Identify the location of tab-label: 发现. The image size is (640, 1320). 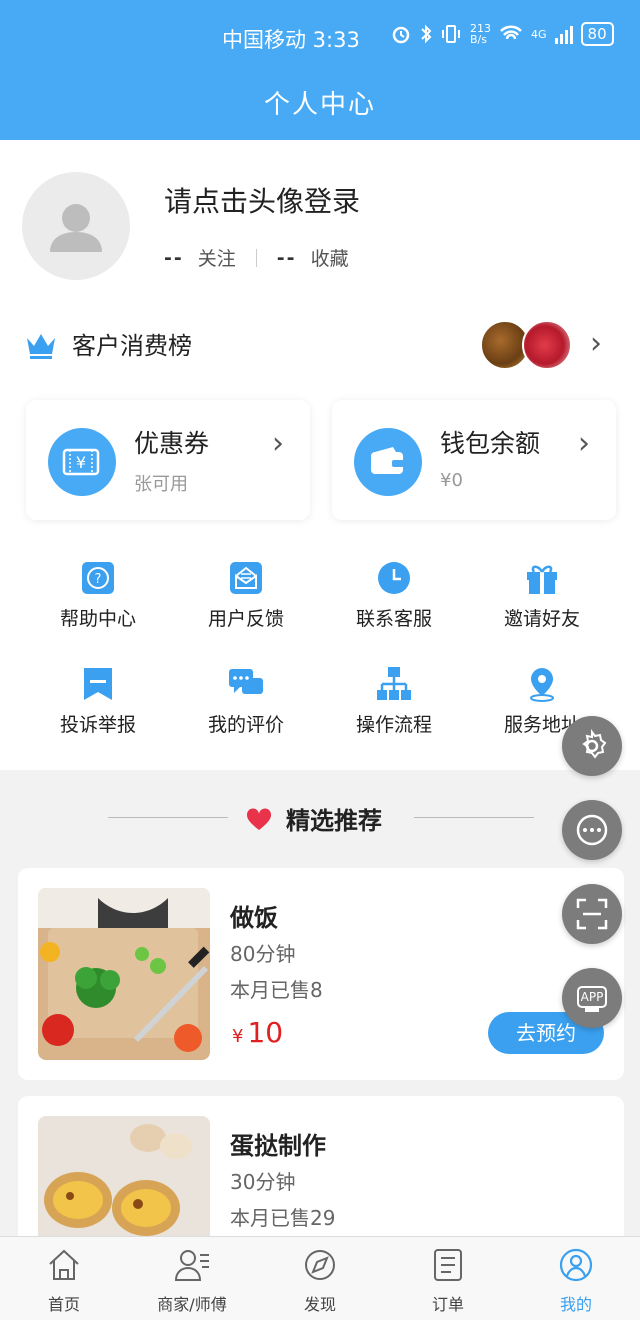
(319, 1304).